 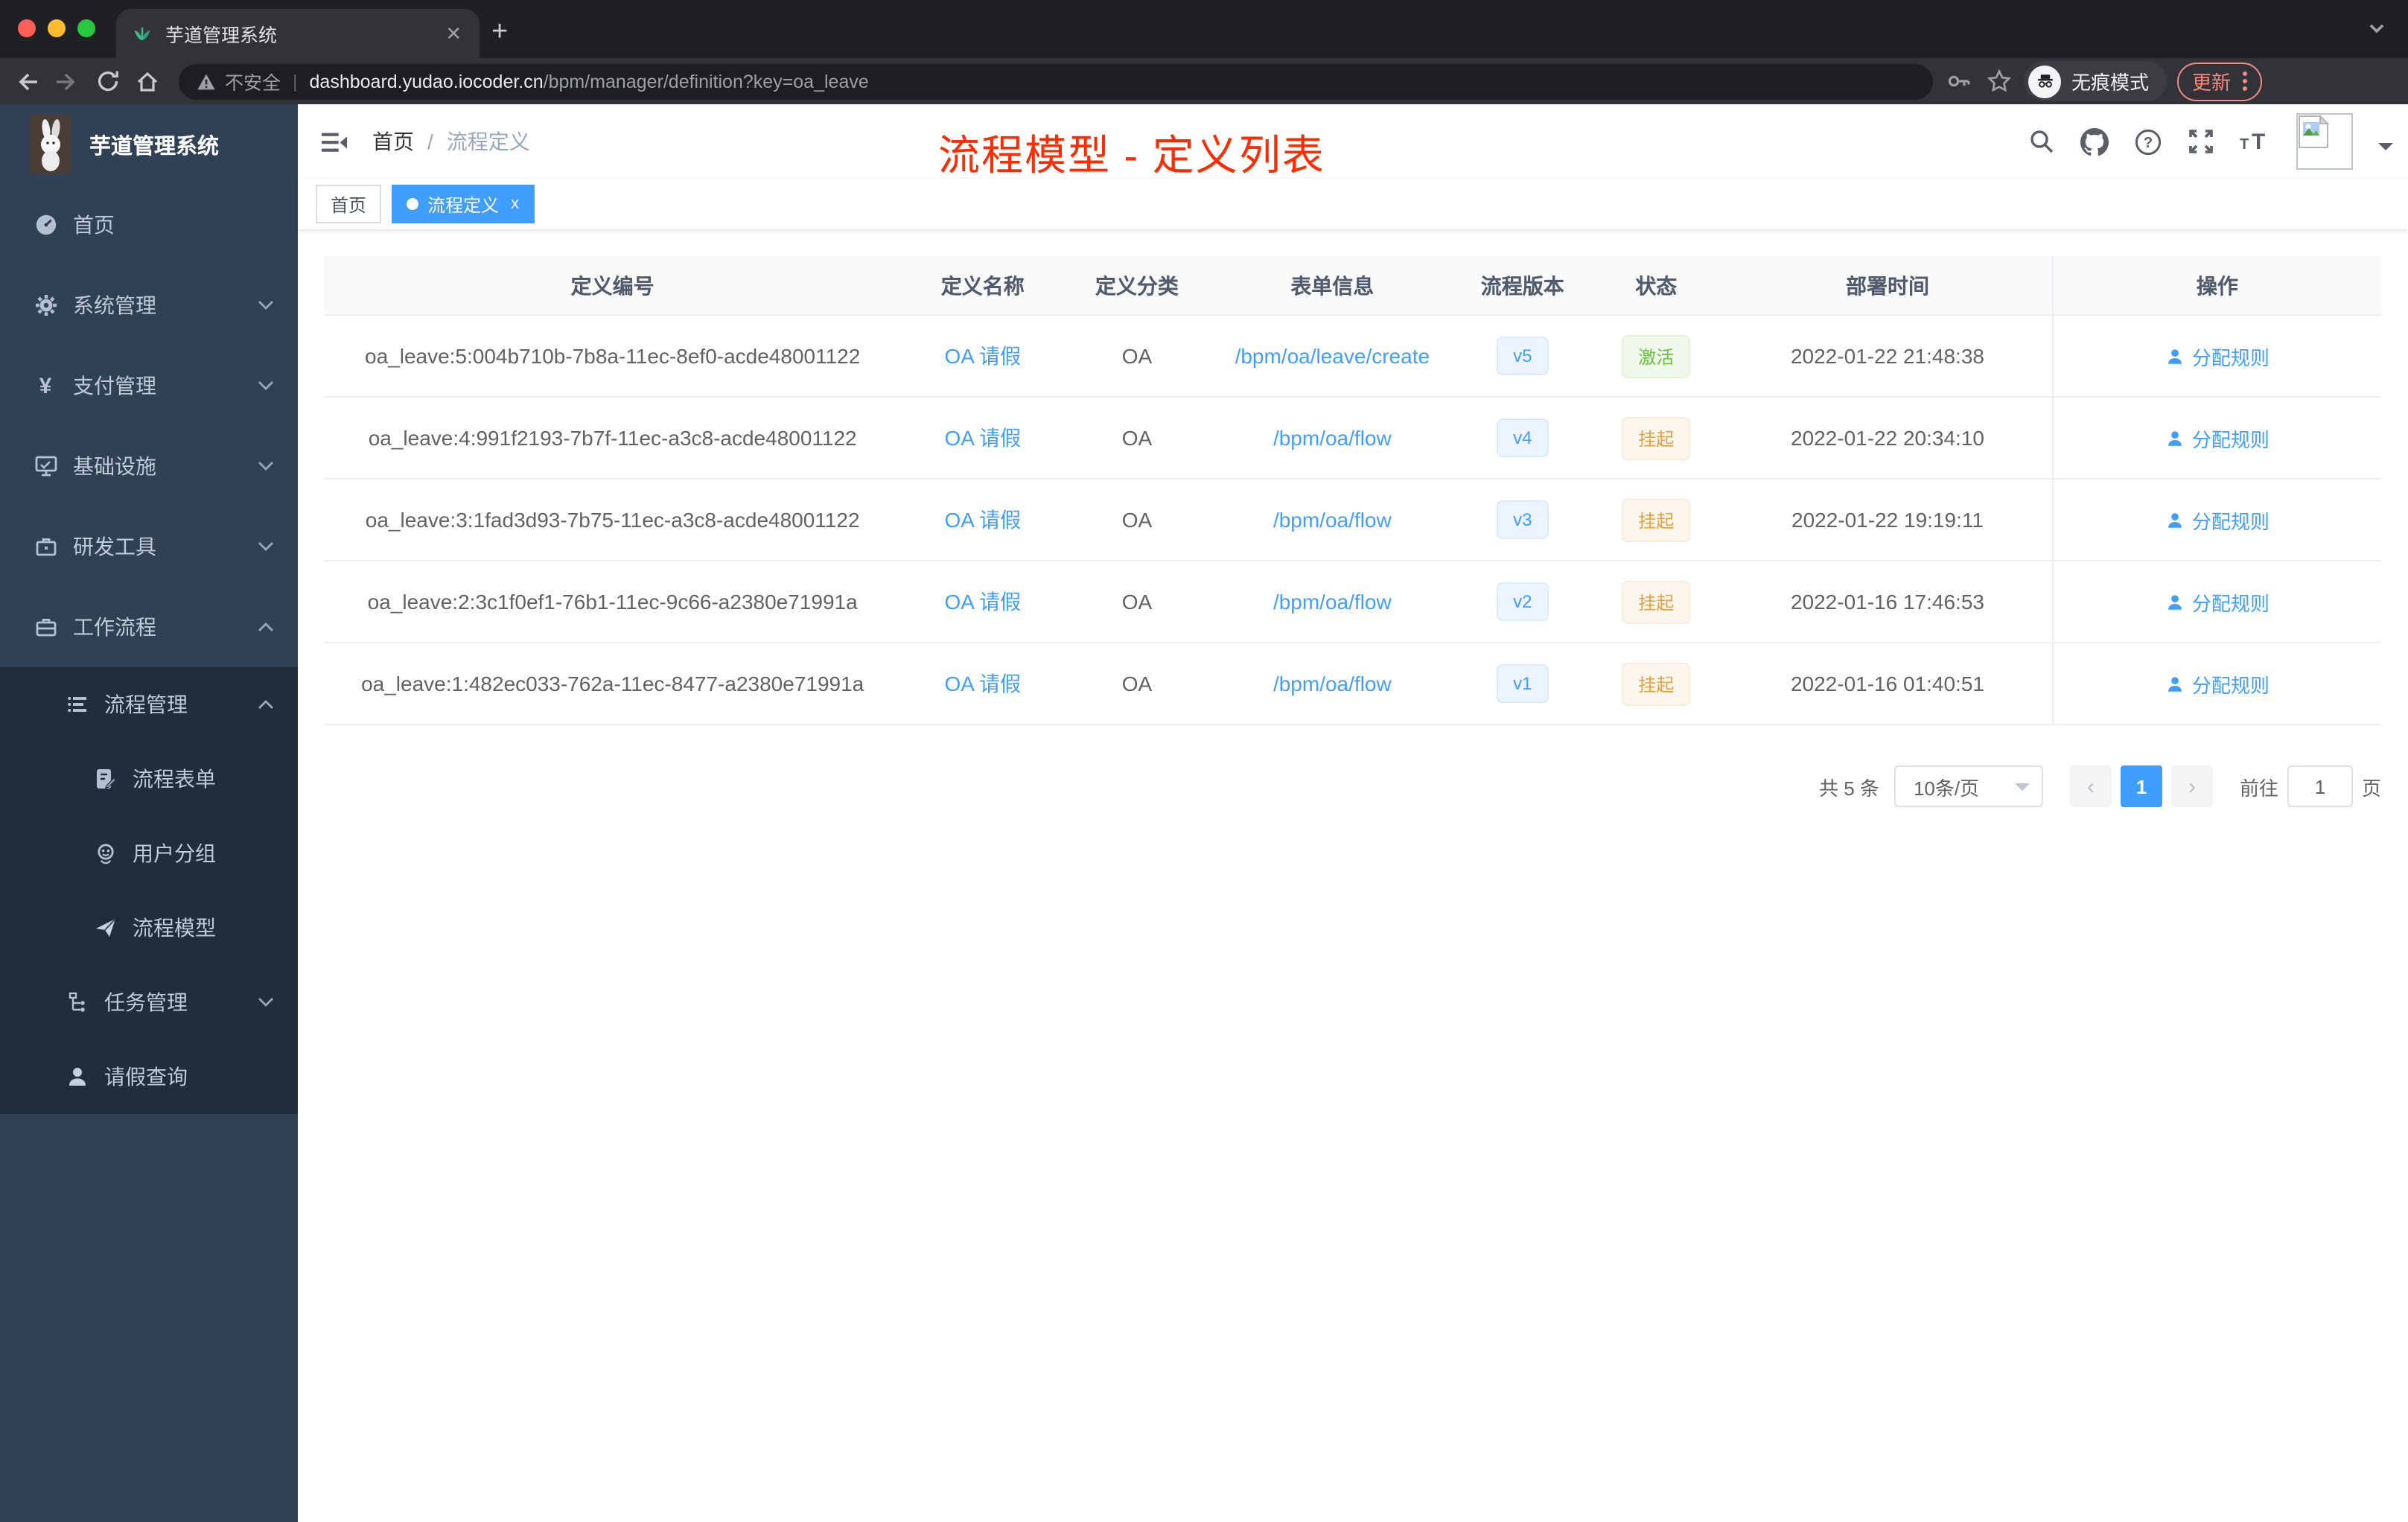 I want to click on monitor-icon, so click(x=45, y=466).